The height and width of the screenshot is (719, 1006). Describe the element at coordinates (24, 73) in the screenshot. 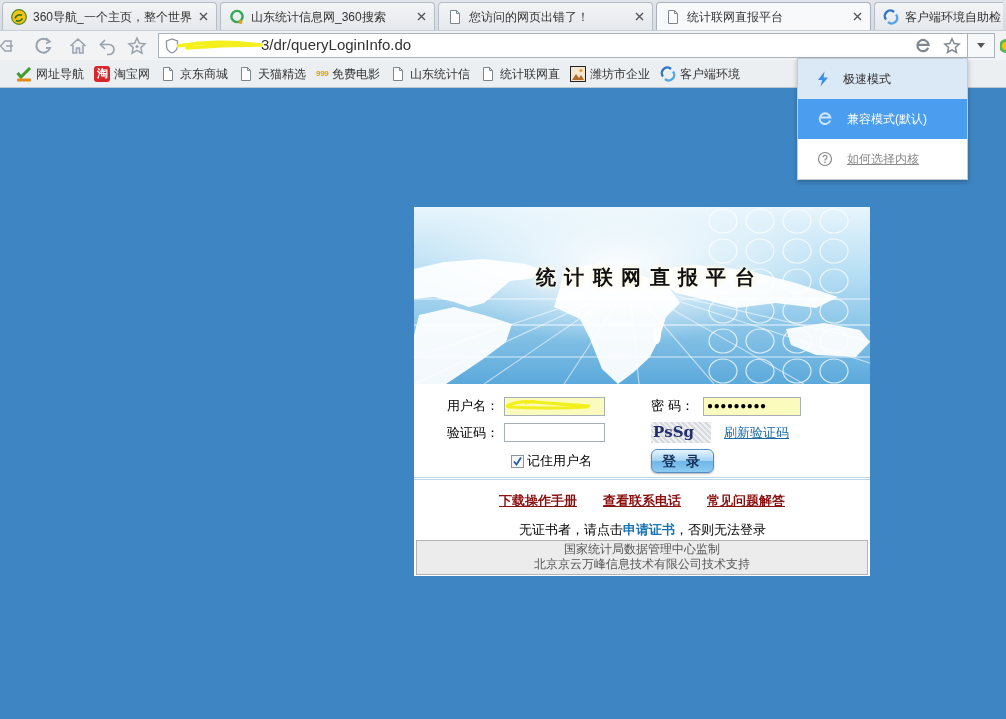

I see `checkmark-logo-icon` at that location.